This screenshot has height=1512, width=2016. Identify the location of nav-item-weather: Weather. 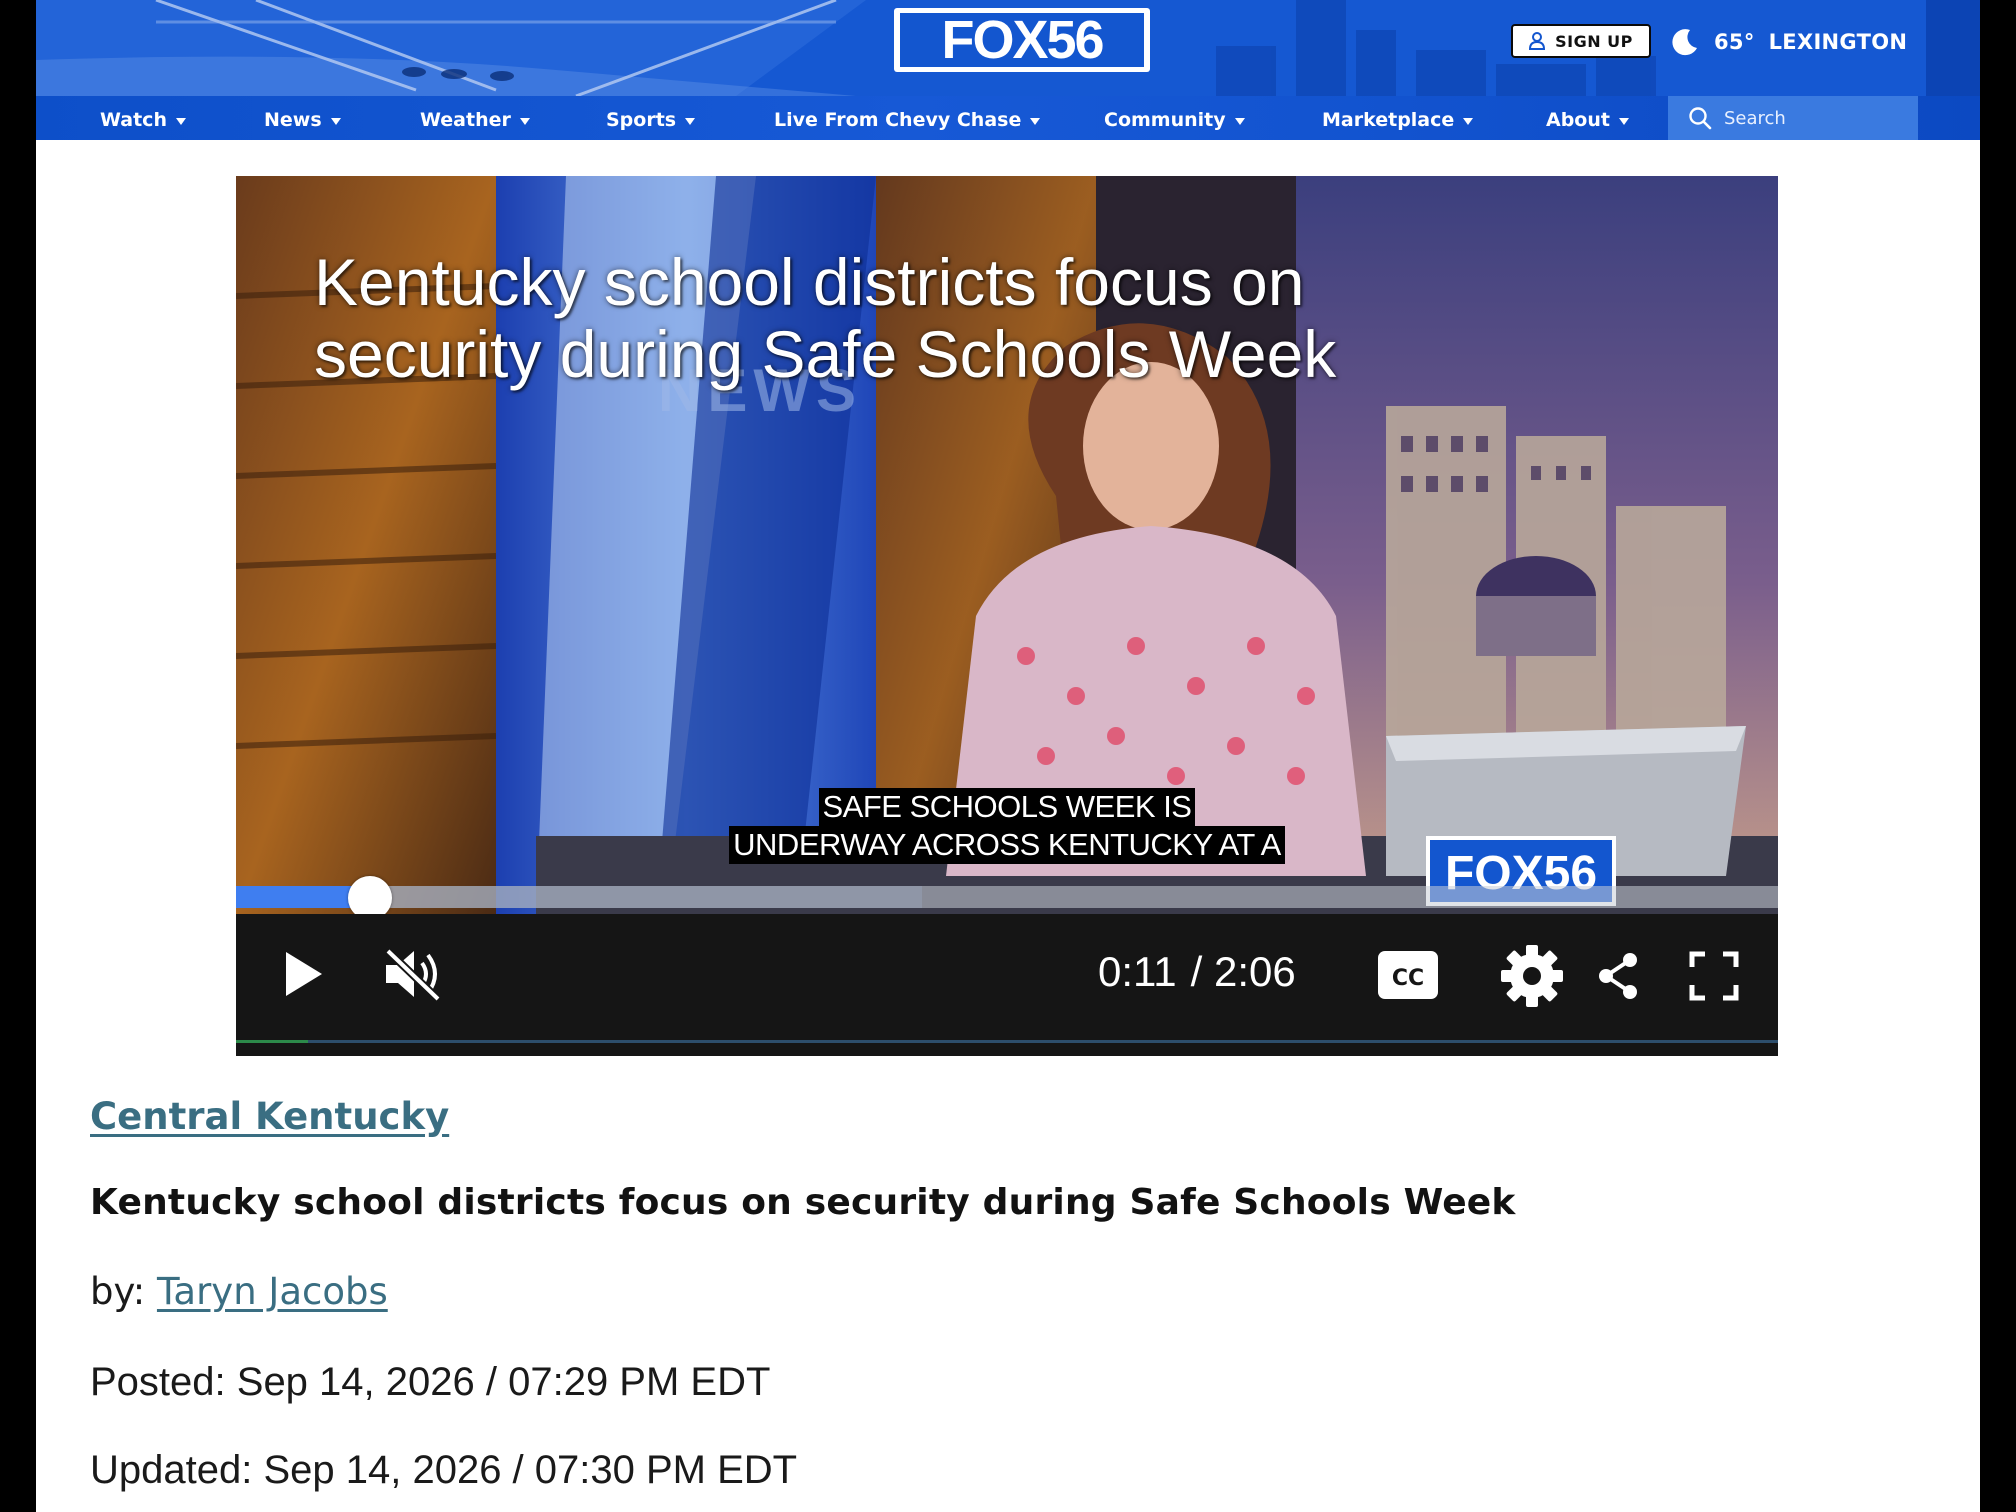
(475, 120).